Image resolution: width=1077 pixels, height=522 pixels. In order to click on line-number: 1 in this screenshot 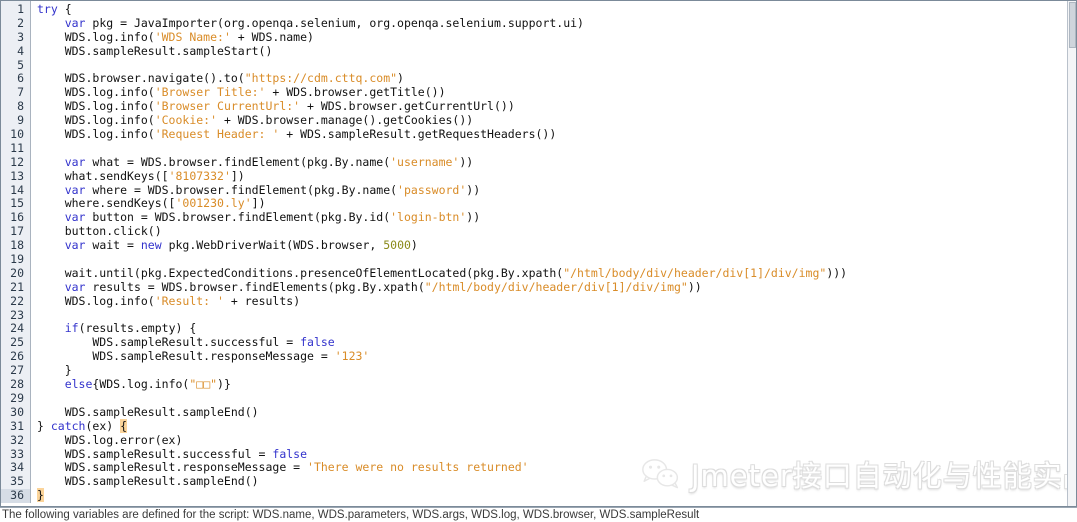, I will do `click(20, 9)`.